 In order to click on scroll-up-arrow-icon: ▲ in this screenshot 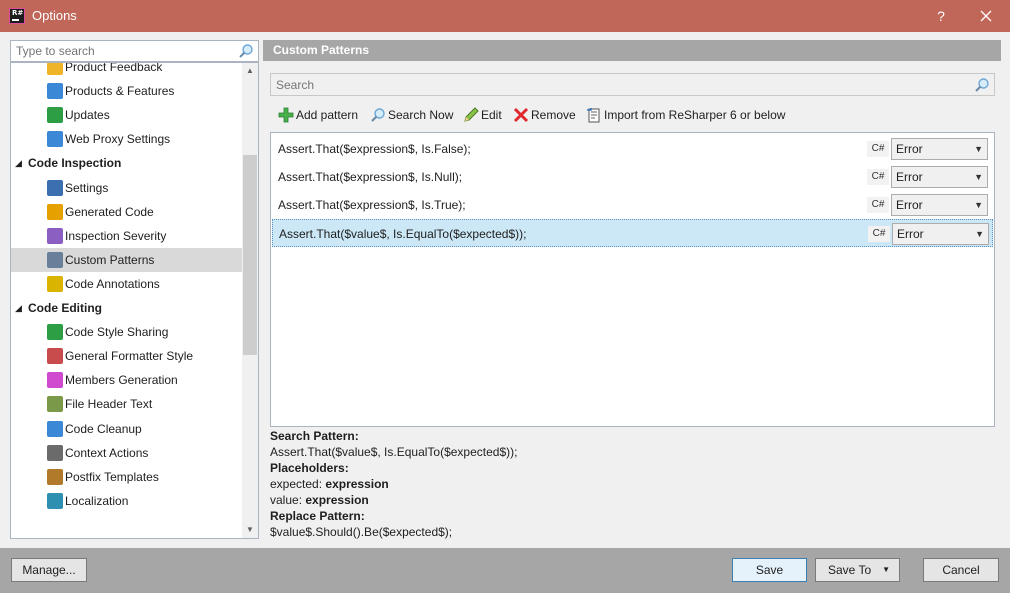, I will do `click(250, 71)`.